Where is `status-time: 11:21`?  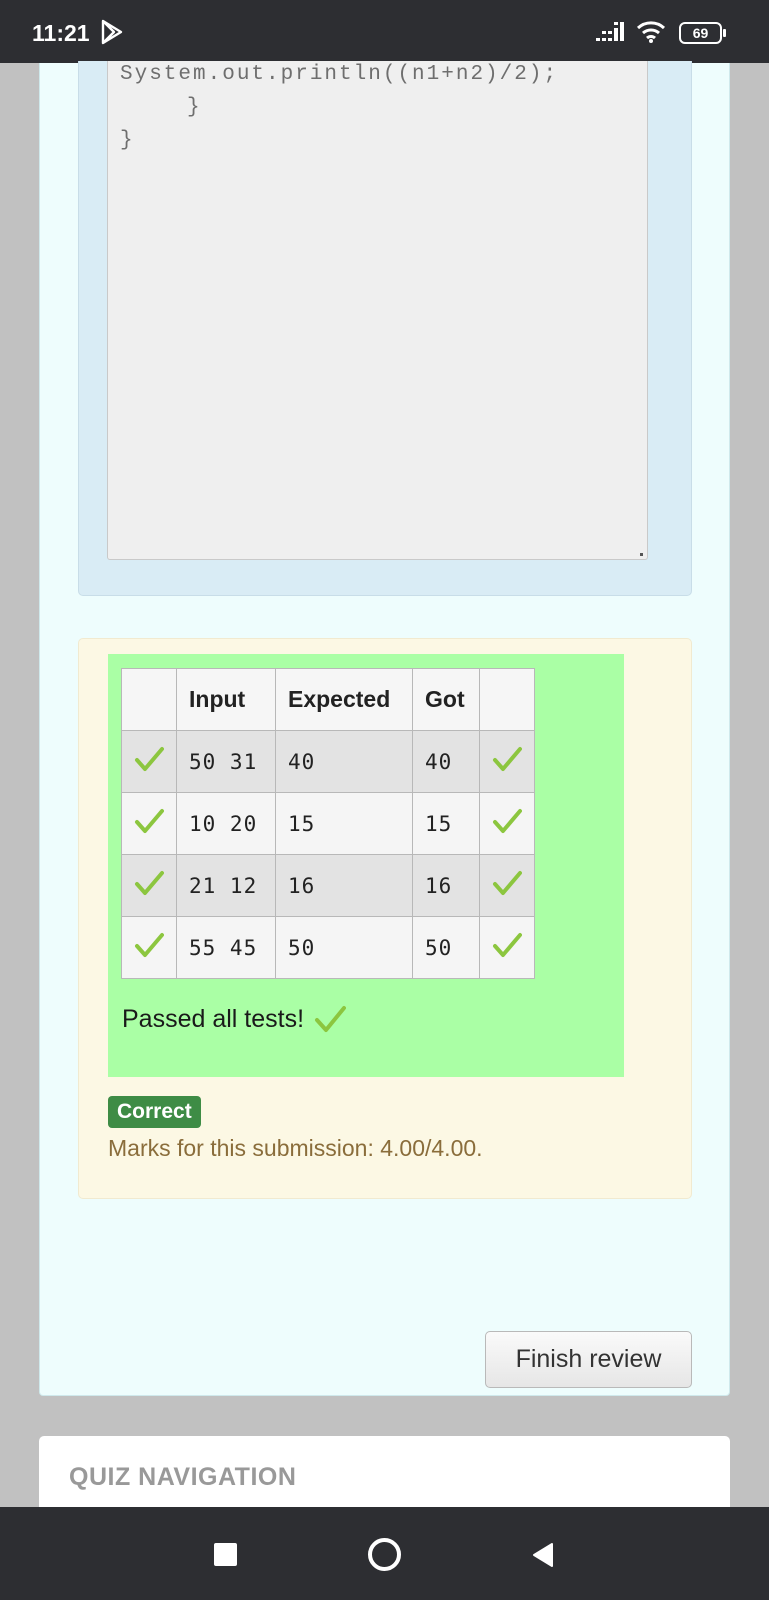 status-time: 11:21 is located at coordinates (61, 33).